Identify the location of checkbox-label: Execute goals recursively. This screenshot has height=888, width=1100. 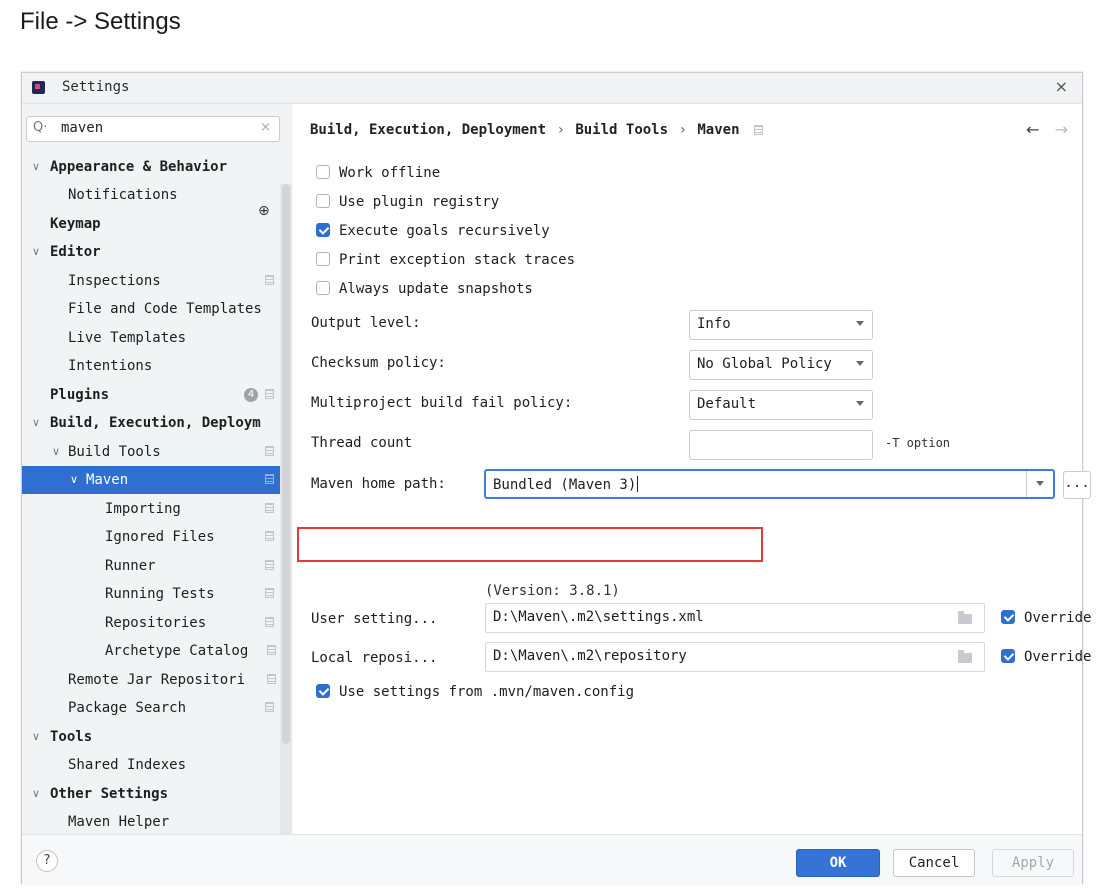
(444, 231).